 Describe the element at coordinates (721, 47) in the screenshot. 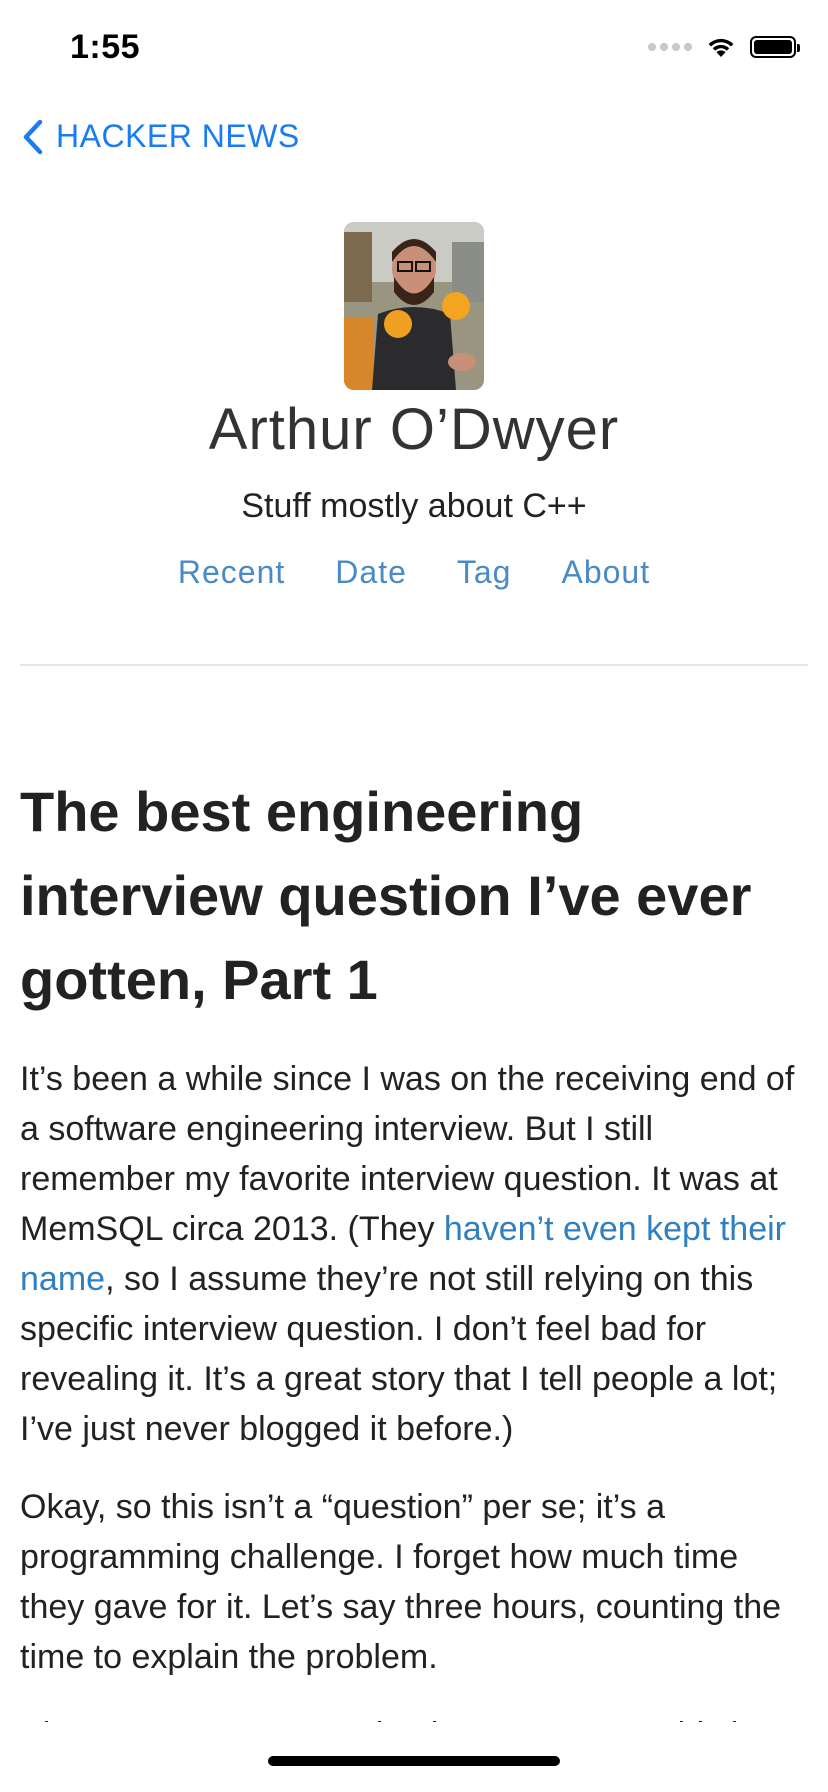

I see `wifi-icon` at that location.